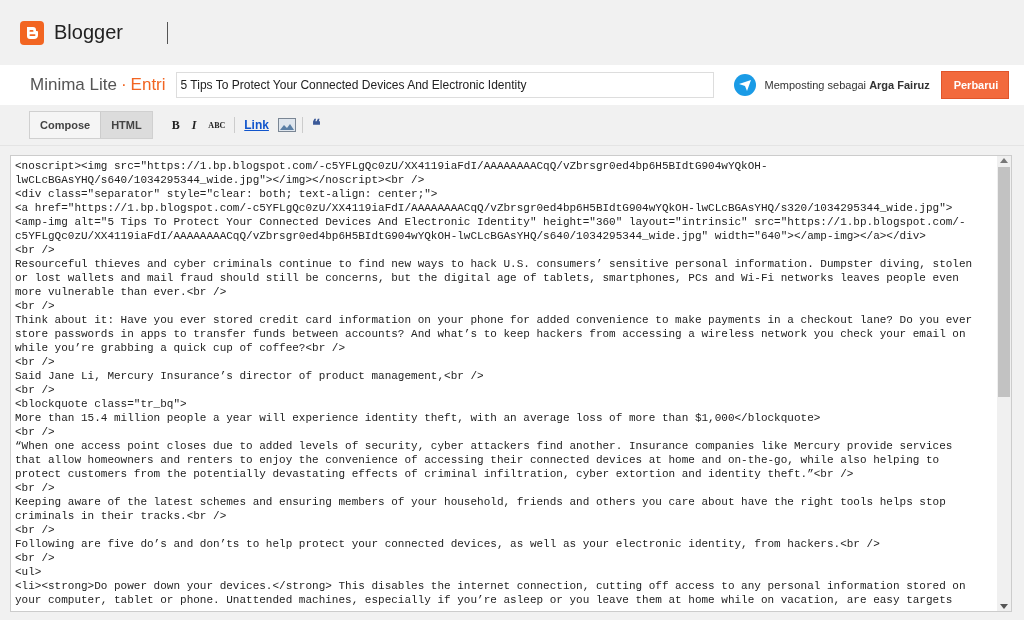 The image size is (1024, 620). I want to click on code-line: or lost wallets and mail fraud should still be concerns, but the digital age of tablets, smartphones, PCs and Wi-Fi networks leaves people even, so click(487, 278).